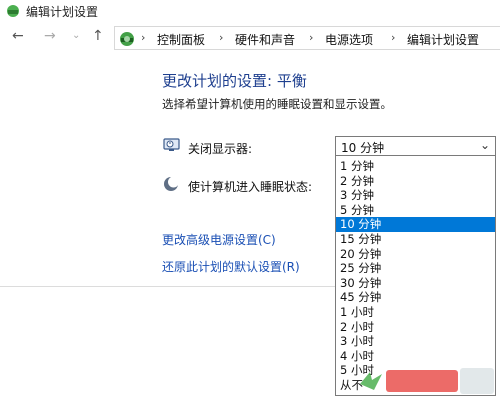 This screenshot has width=500, height=400. Describe the element at coordinates (307, 38) in the screenshot. I see `address-bar: › 控制面板 › 硬件和声音 › 电源选项 › 编辑计划设置` at that location.